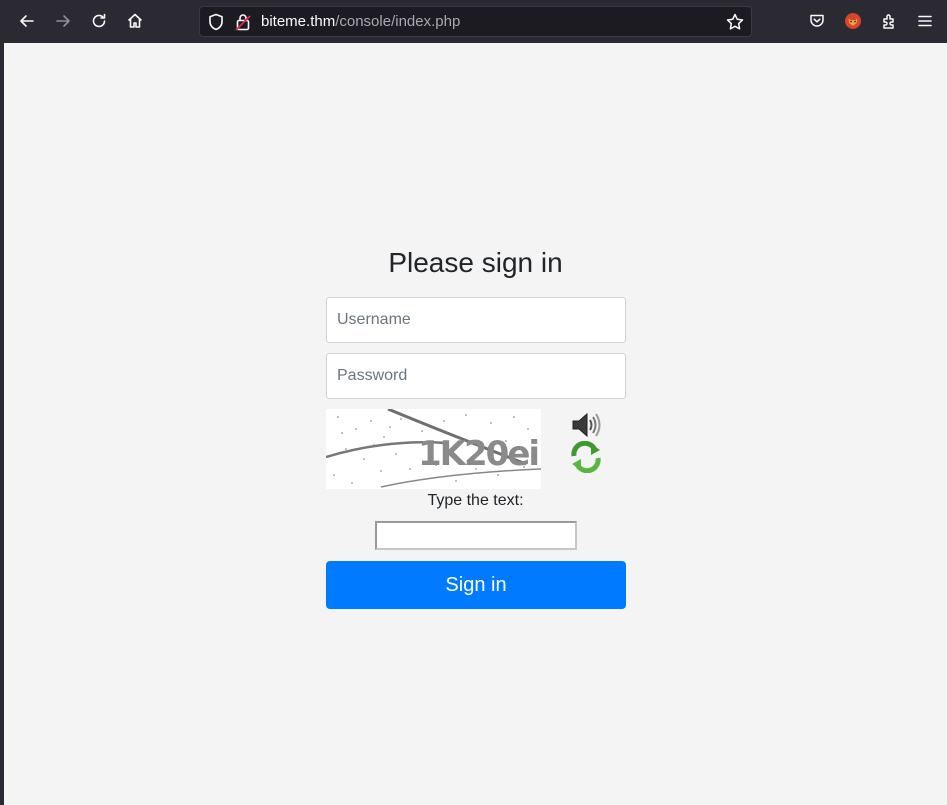 Image resolution: width=947 pixels, height=805 pixels. Describe the element at coordinates (476, 376) in the screenshot. I see `password-input` at that location.